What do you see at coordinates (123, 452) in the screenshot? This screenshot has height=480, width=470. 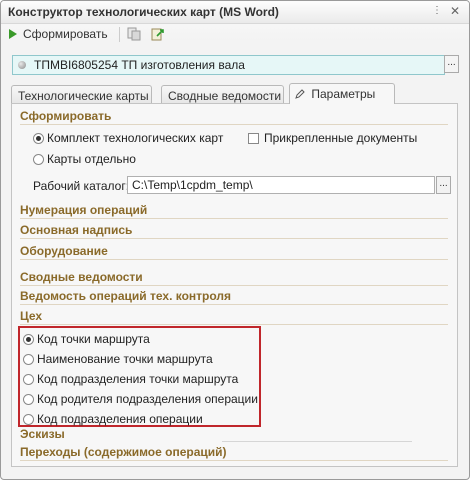 I see `section-transitions: Переходы (содержимое операций)` at bounding box center [123, 452].